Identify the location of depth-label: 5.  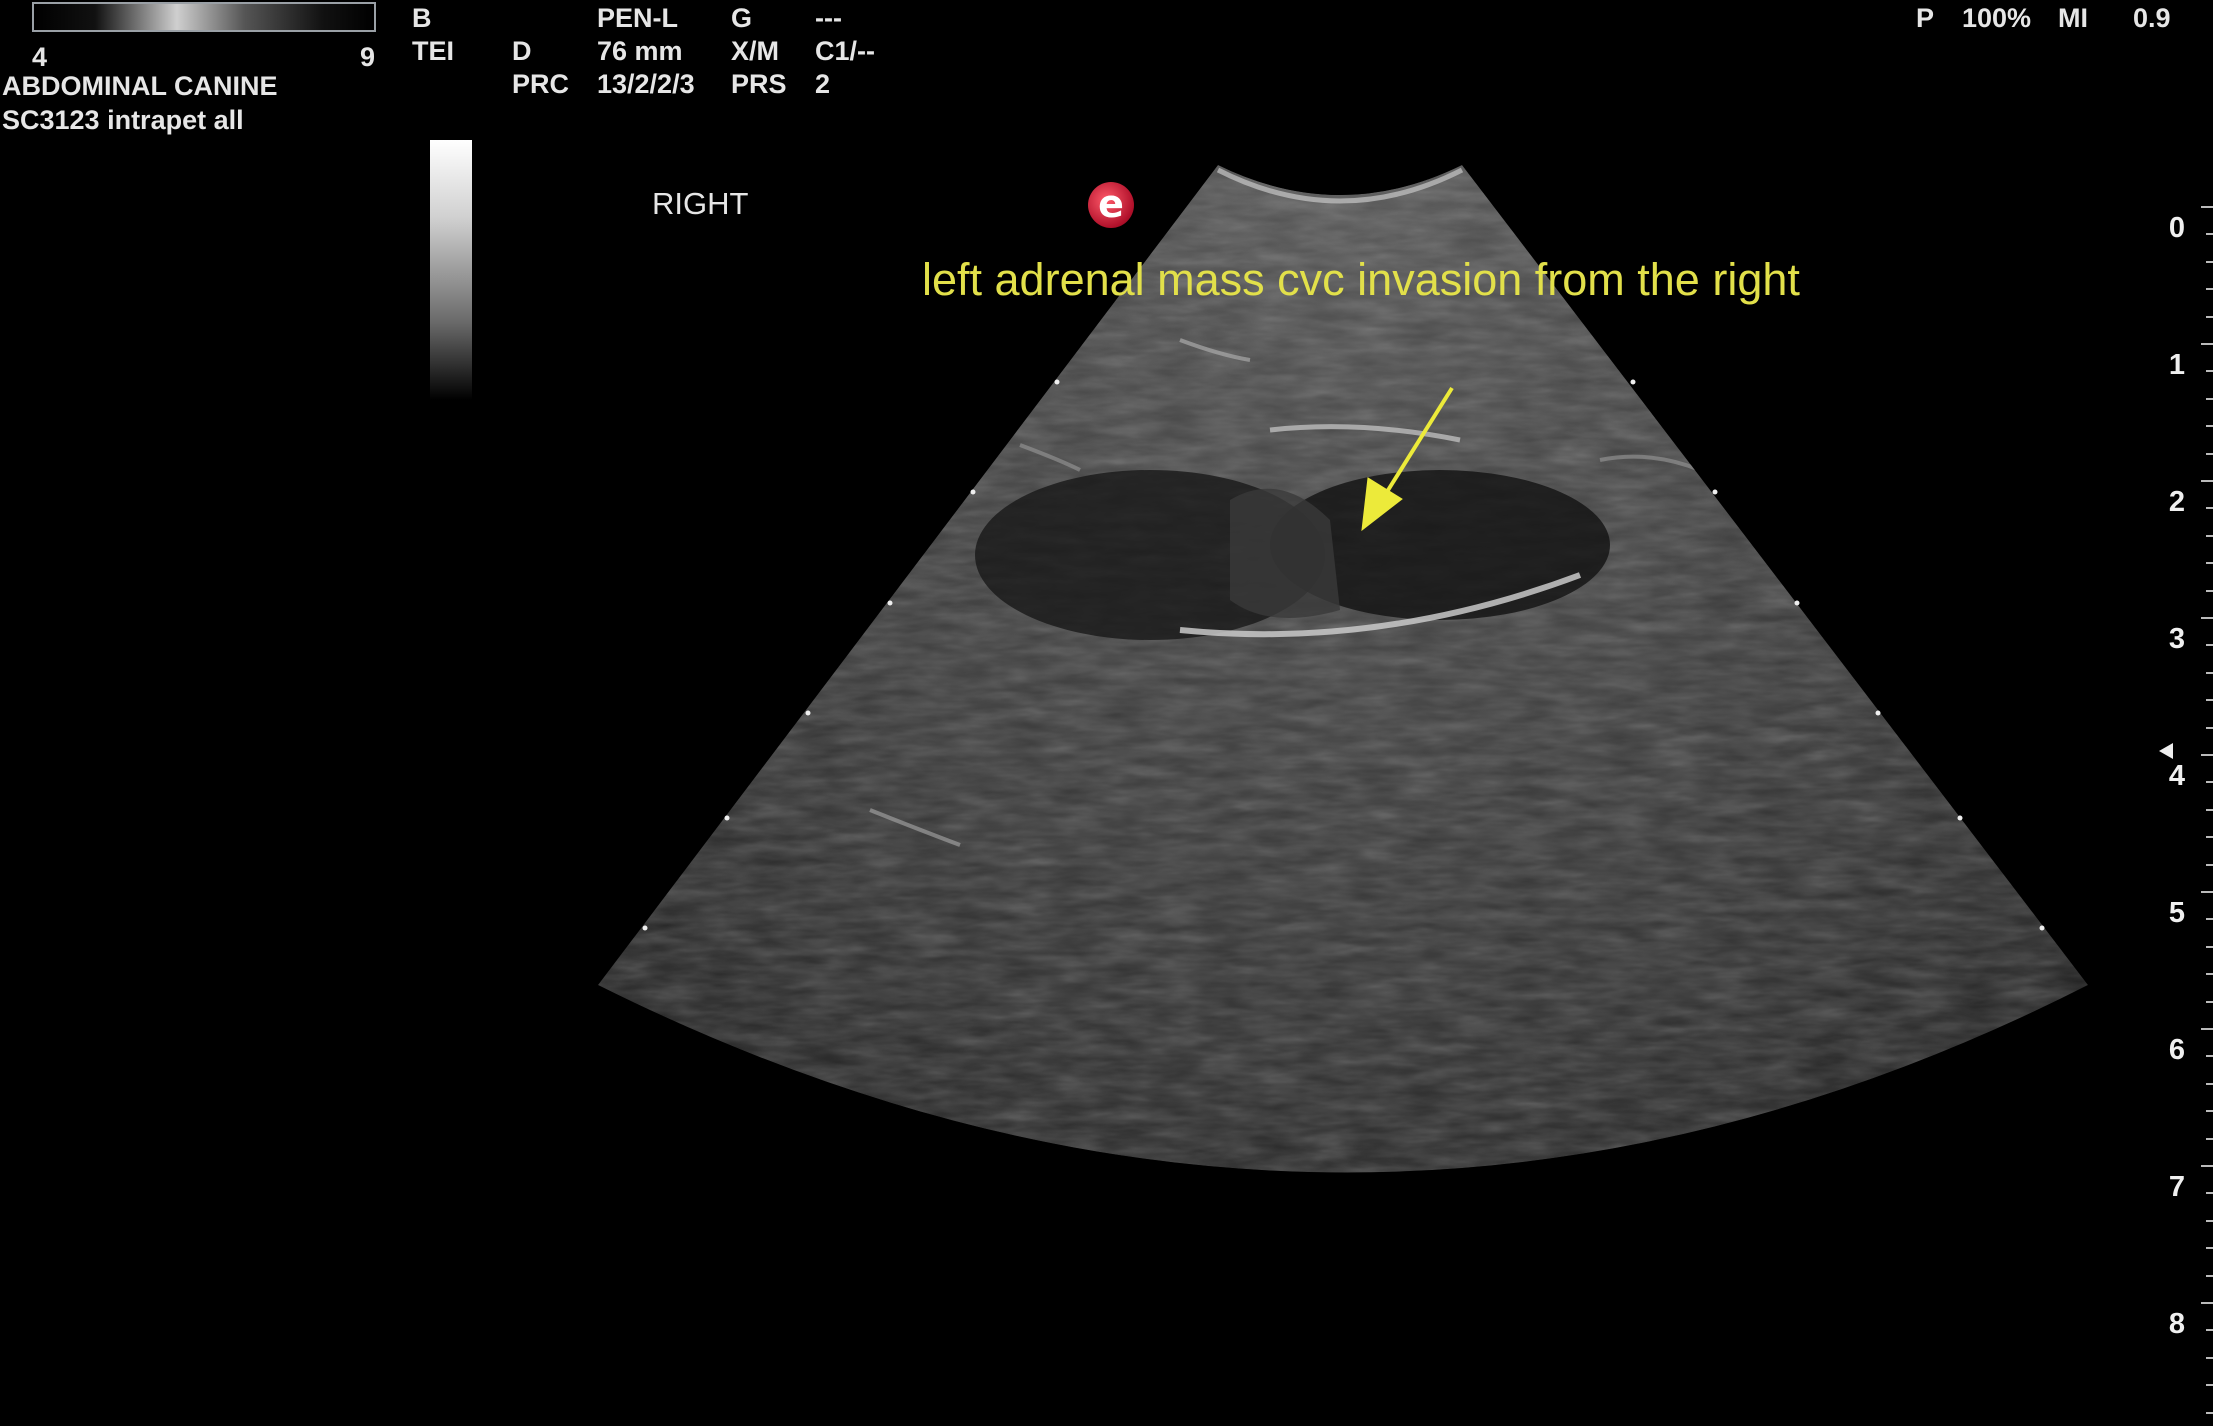
(2176, 913).